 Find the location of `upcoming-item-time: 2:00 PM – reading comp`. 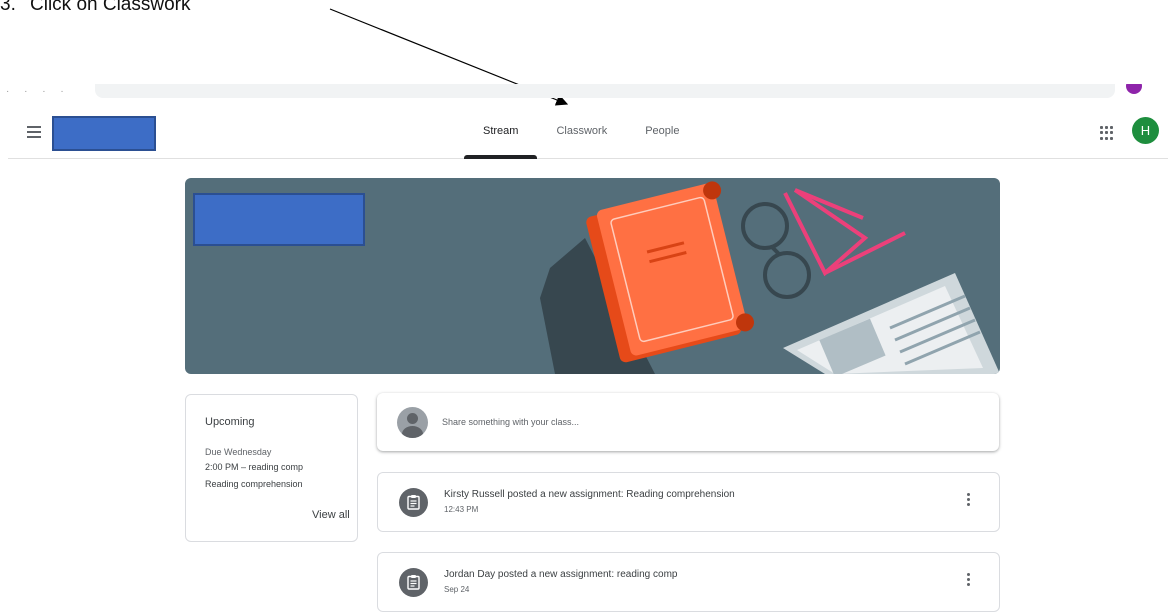

upcoming-item-time: 2:00 PM – reading comp is located at coordinates (254, 467).